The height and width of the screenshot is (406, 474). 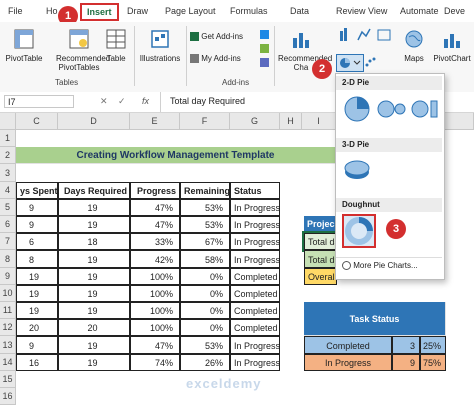 What do you see at coordinates (155, 259) in the screenshot?
I see `table-cell: 42%` at bounding box center [155, 259].